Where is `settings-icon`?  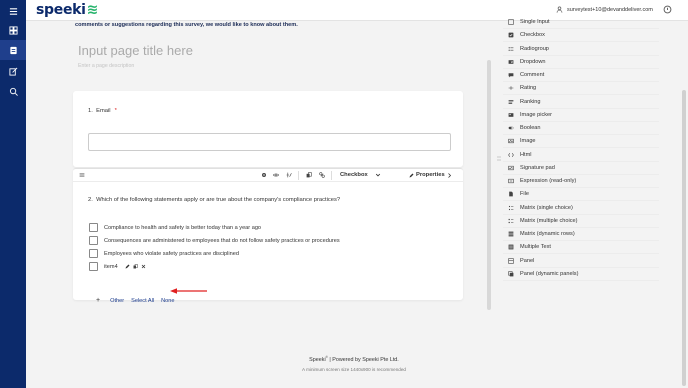 settings-icon is located at coordinates (264, 175).